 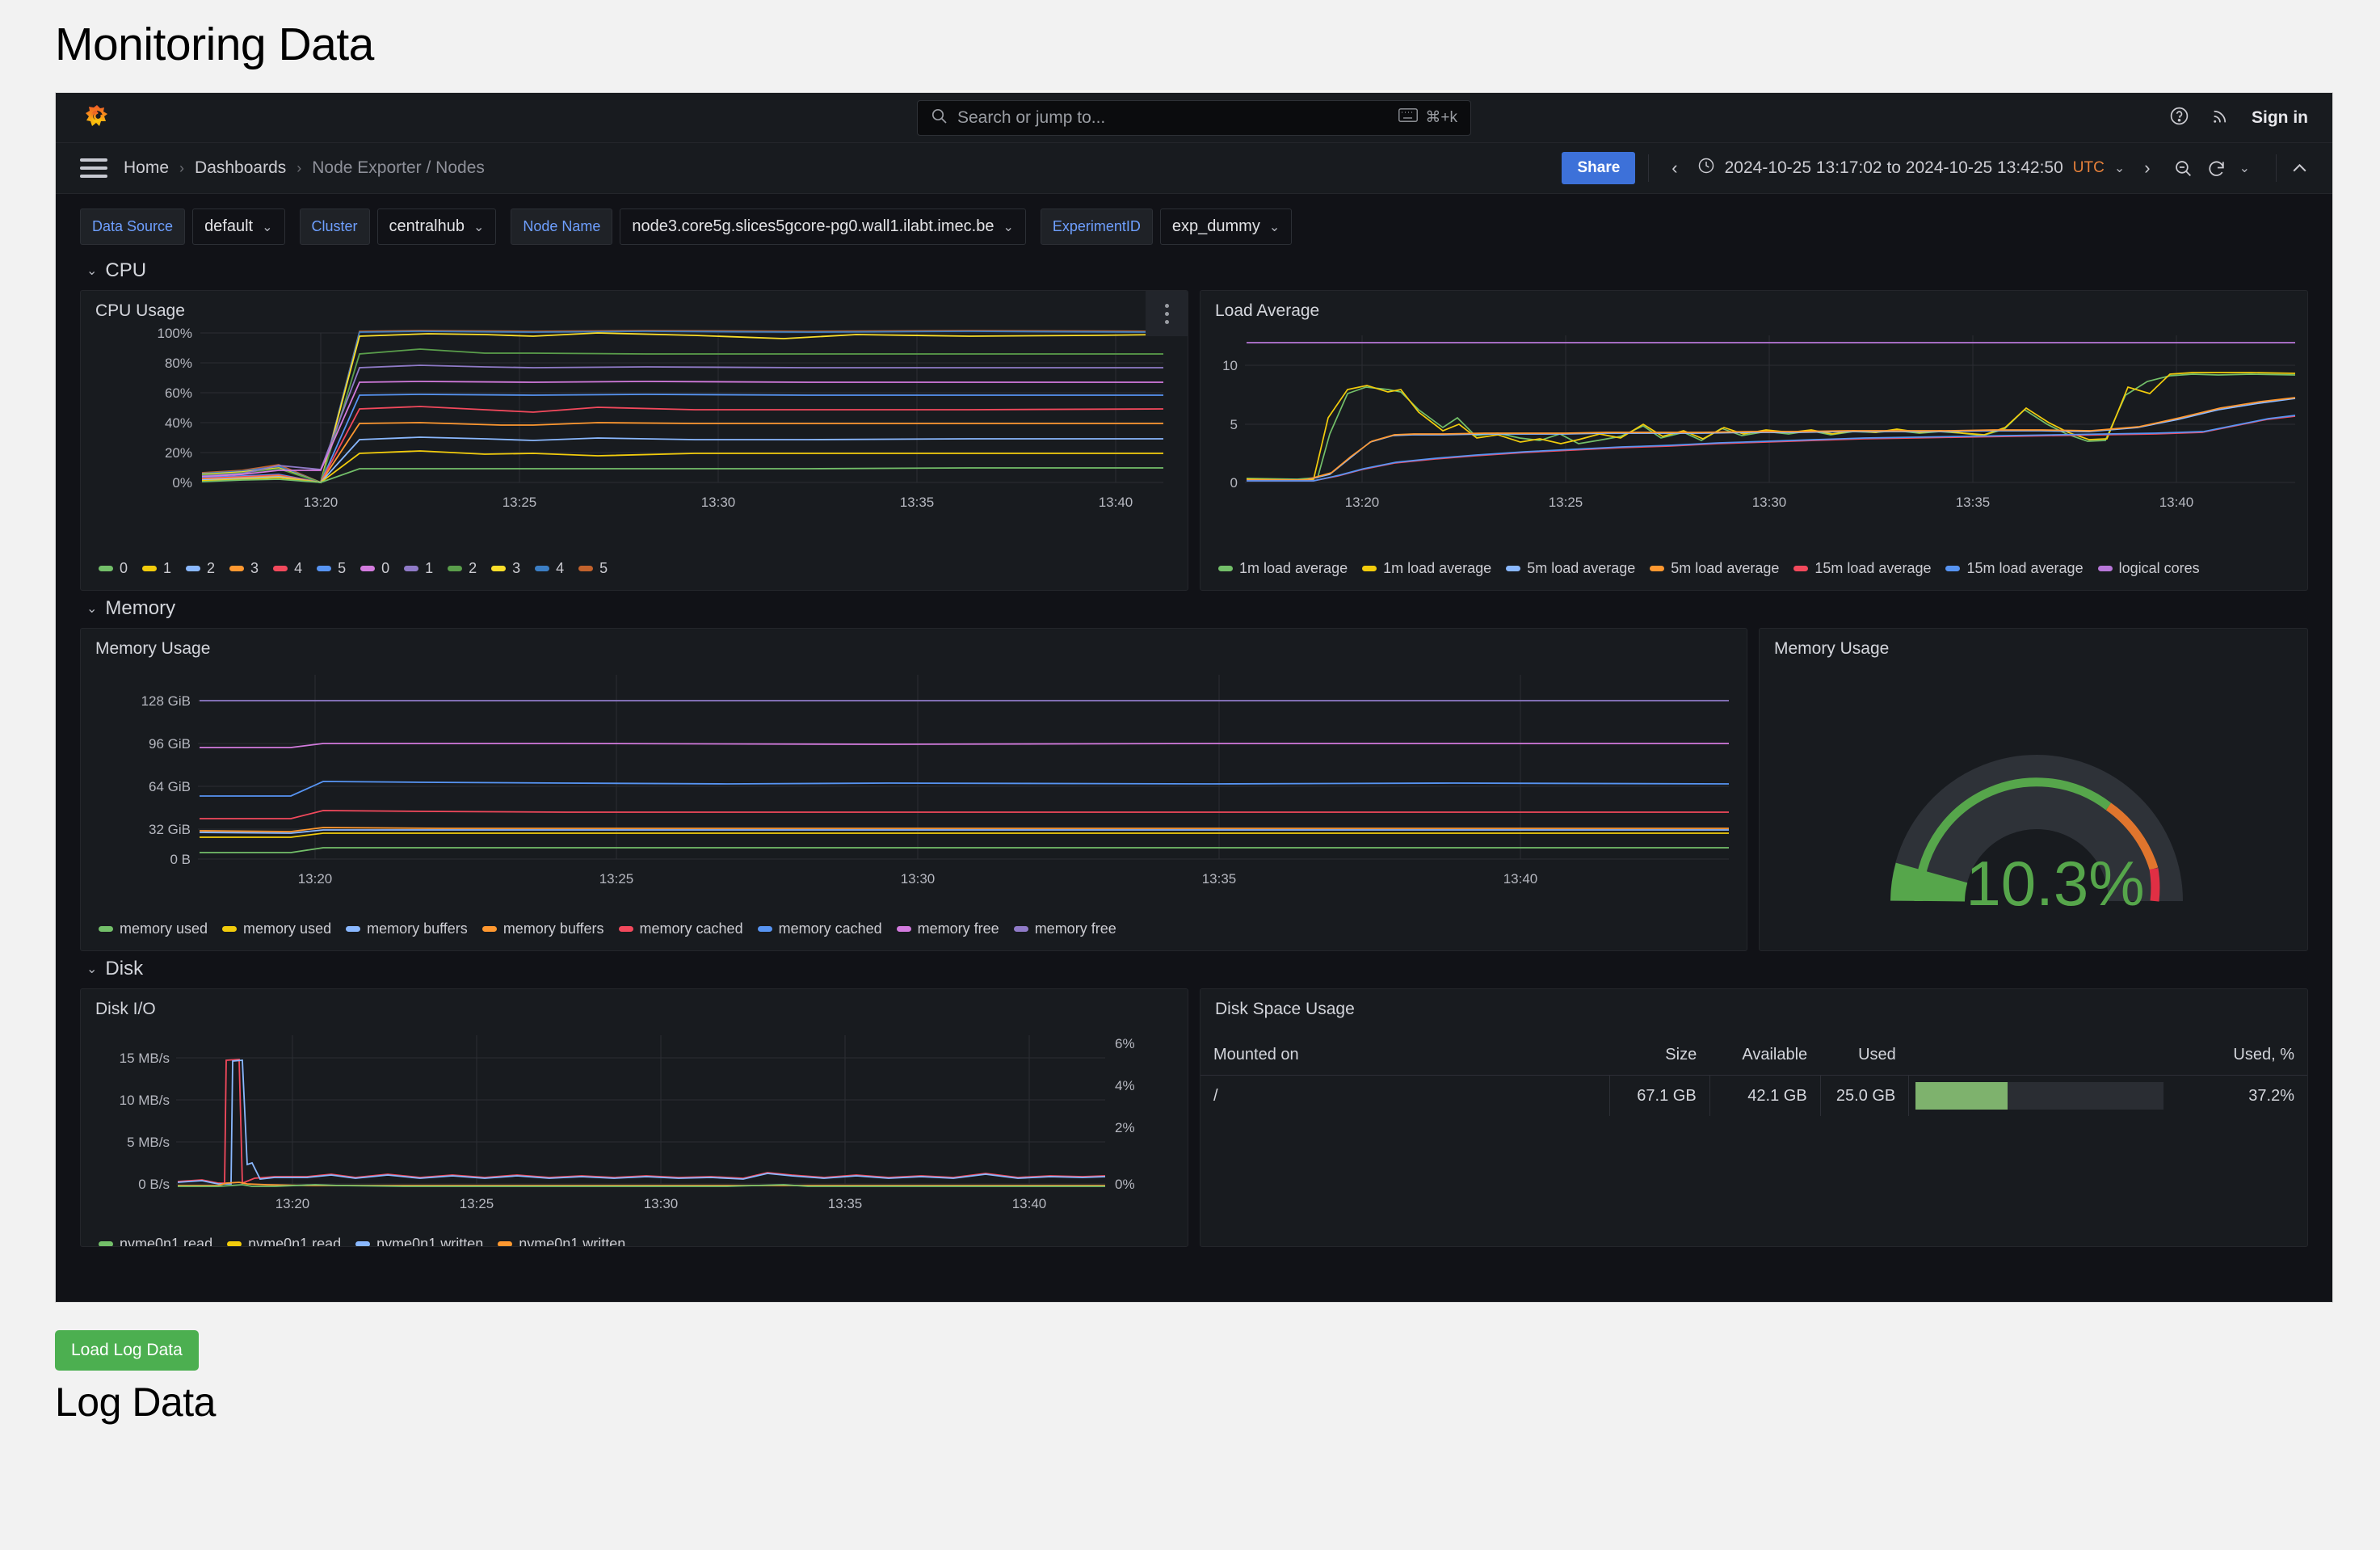 I want to click on legend-cpu-usage: 0 1 2 3 4 5 0 1 2 3 4 5, so click(x=634, y=566).